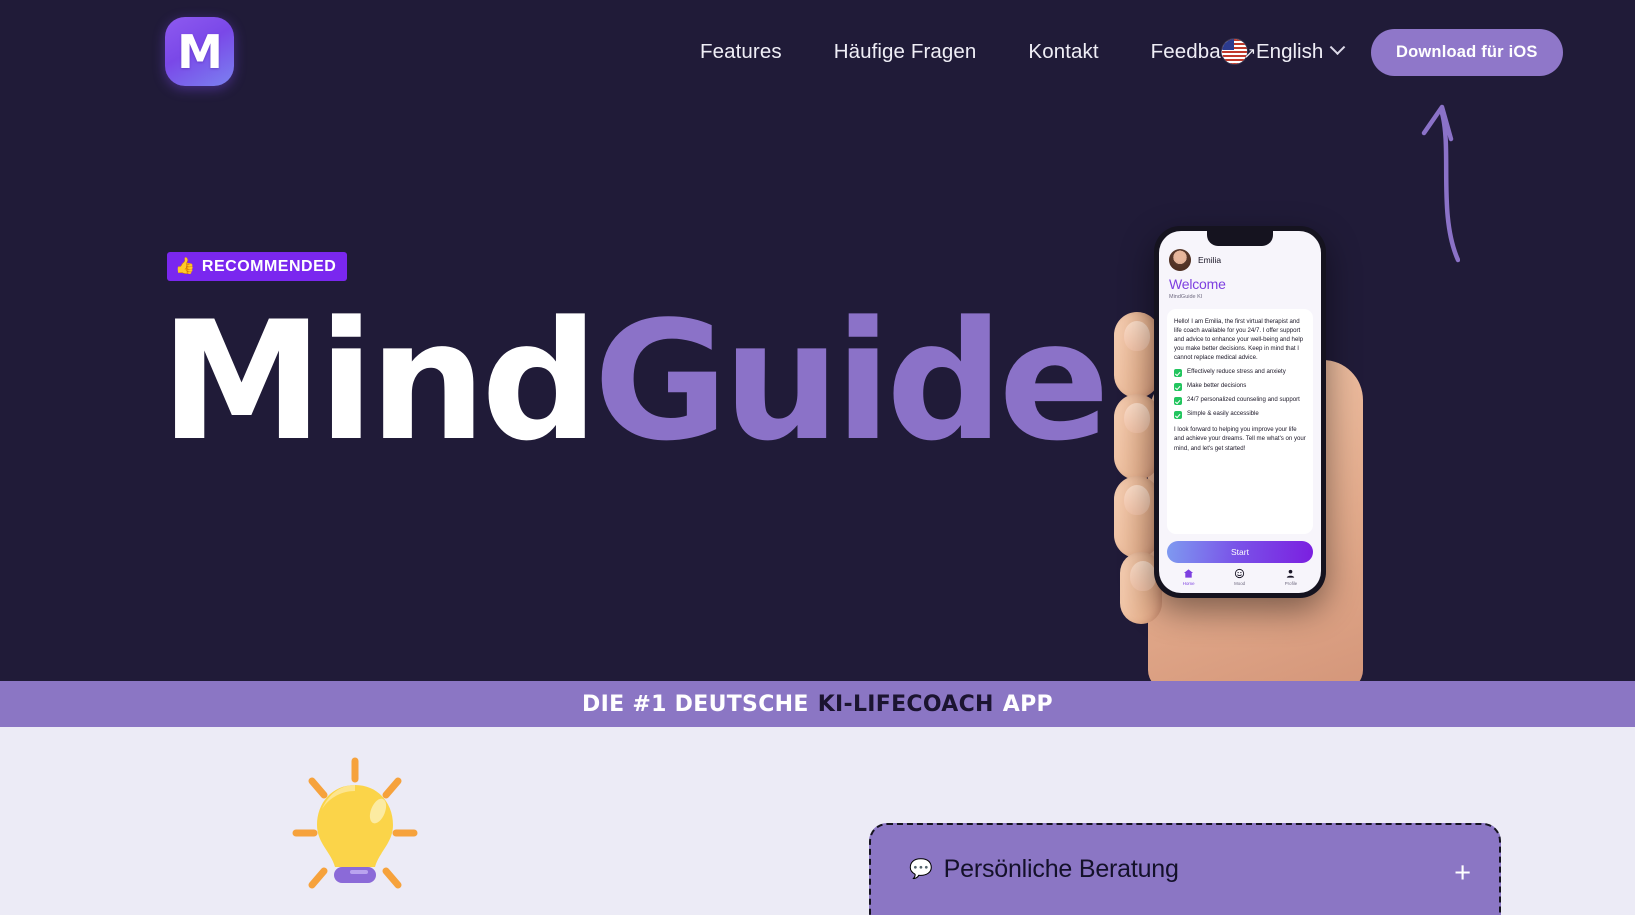 This screenshot has height=915, width=1635. What do you see at coordinates (1210, 260) in the screenshot?
I see `user-name: Emilia` at bounding box center [1210, 260].